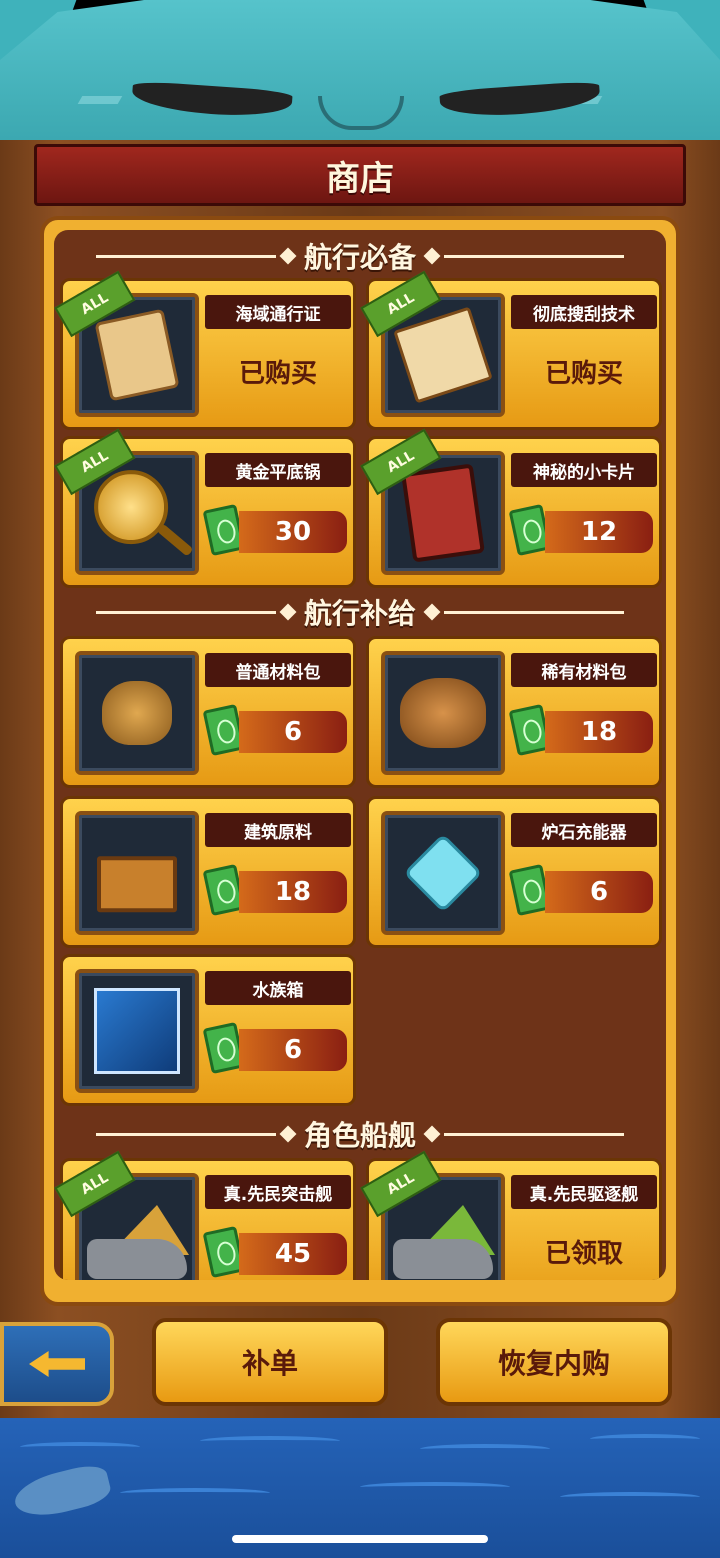 The image size is (720, 1558). Describe the element at coordinates (175, 540) in the screenshot. I see `pan-handle` at that location.